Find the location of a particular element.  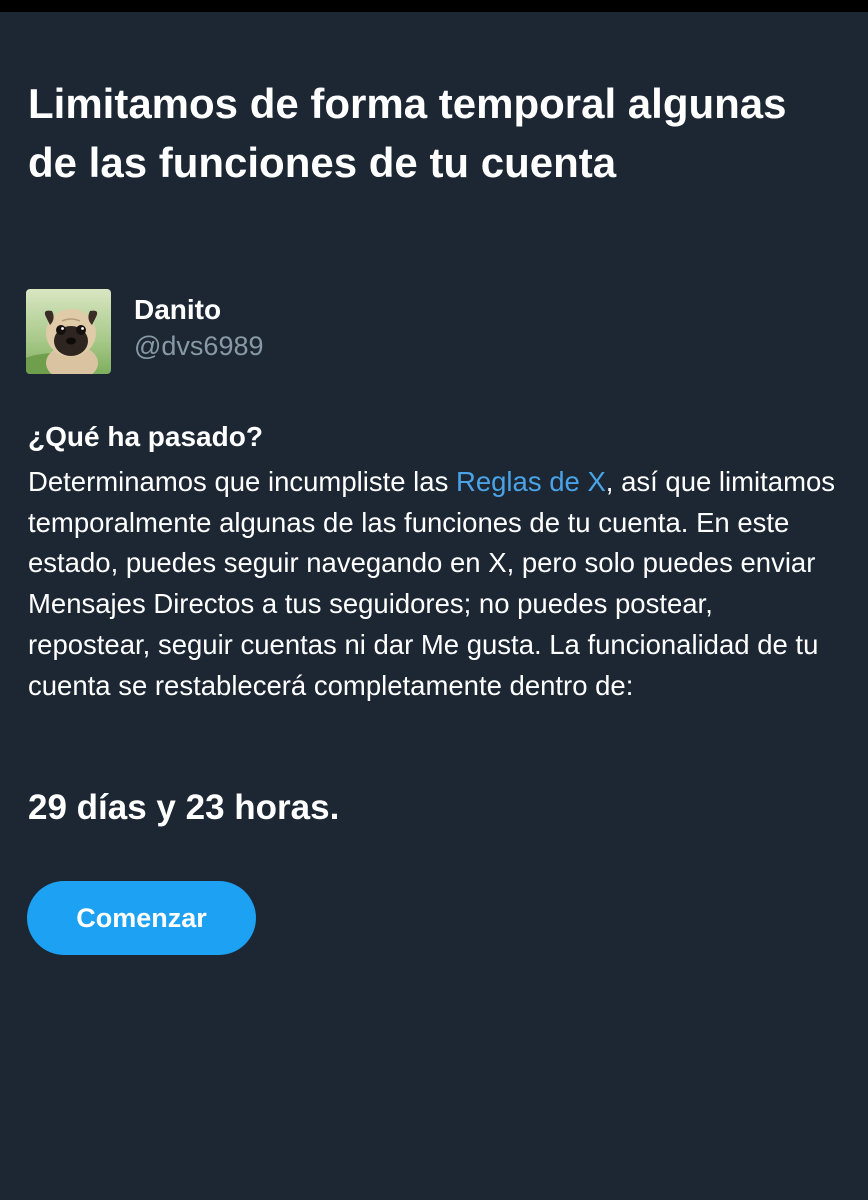

status-bar-strip is located at coordinates (434, 6).